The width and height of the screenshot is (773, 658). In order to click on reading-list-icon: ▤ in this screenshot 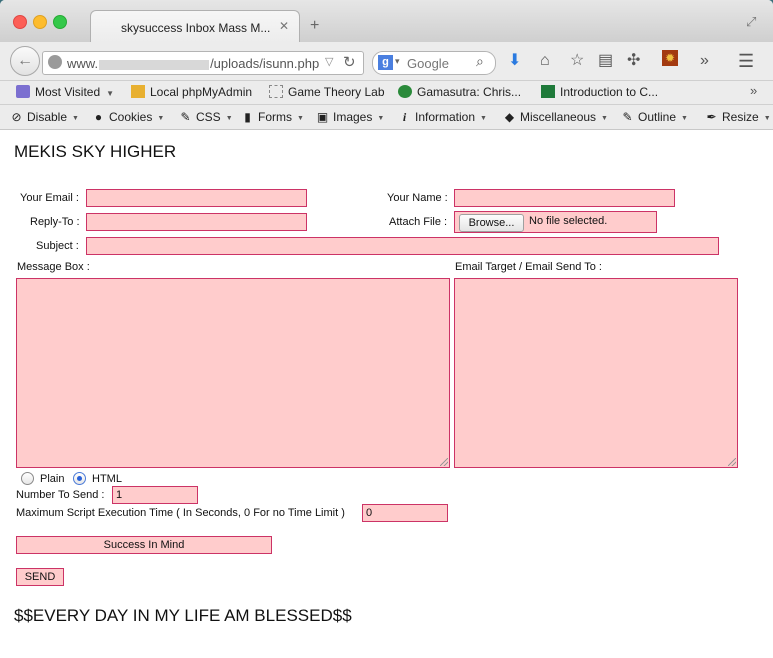, I will do `click(605, 61)`.